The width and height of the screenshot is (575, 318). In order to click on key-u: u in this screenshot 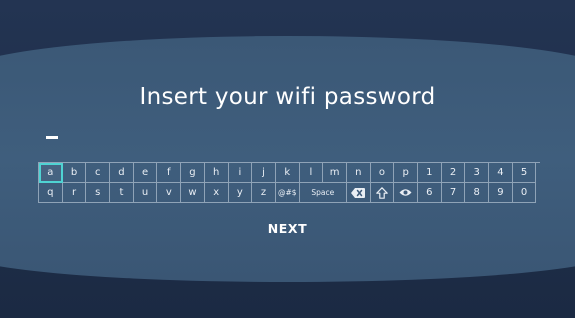, I will do `click(145, 193)`.